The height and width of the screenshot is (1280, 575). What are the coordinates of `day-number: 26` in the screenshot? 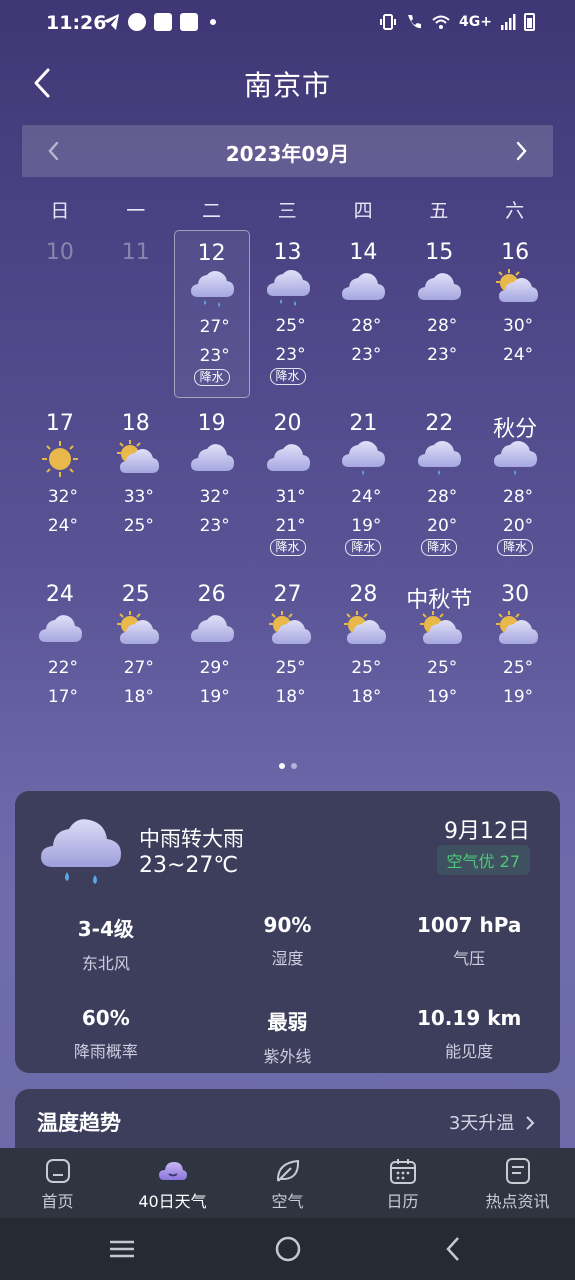 It's located at (211, 594).